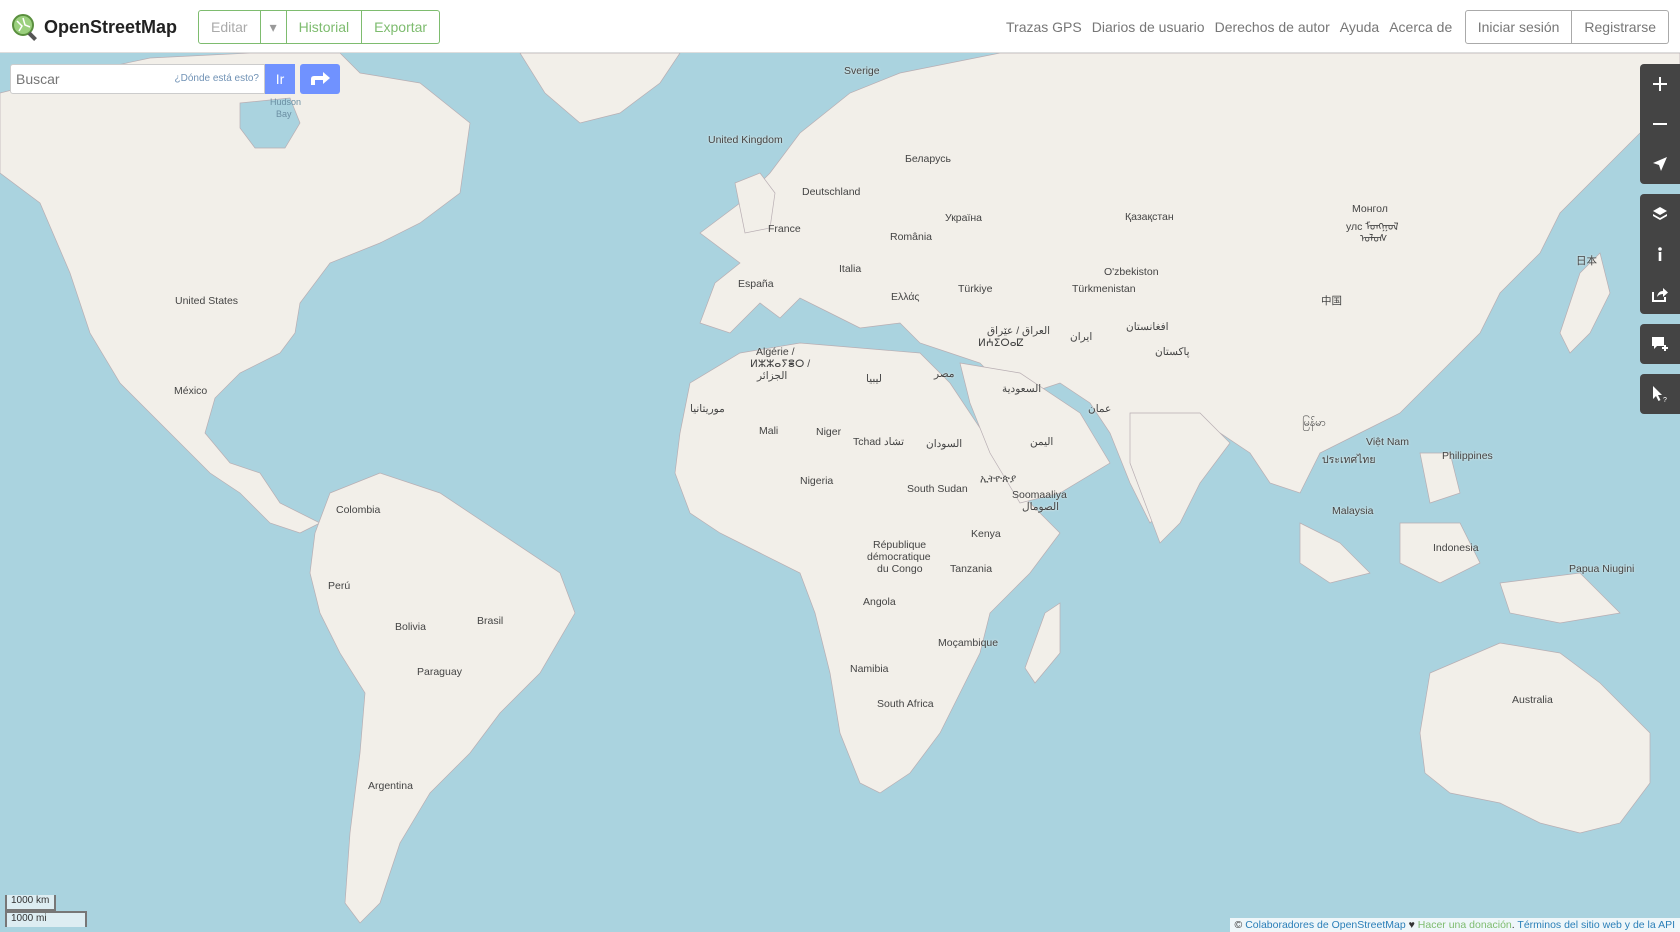 The height and width of the screenshot is (932, 1680). I want to click on where-is-this-link: ¿Dónde está esto?, so click(217, 78).